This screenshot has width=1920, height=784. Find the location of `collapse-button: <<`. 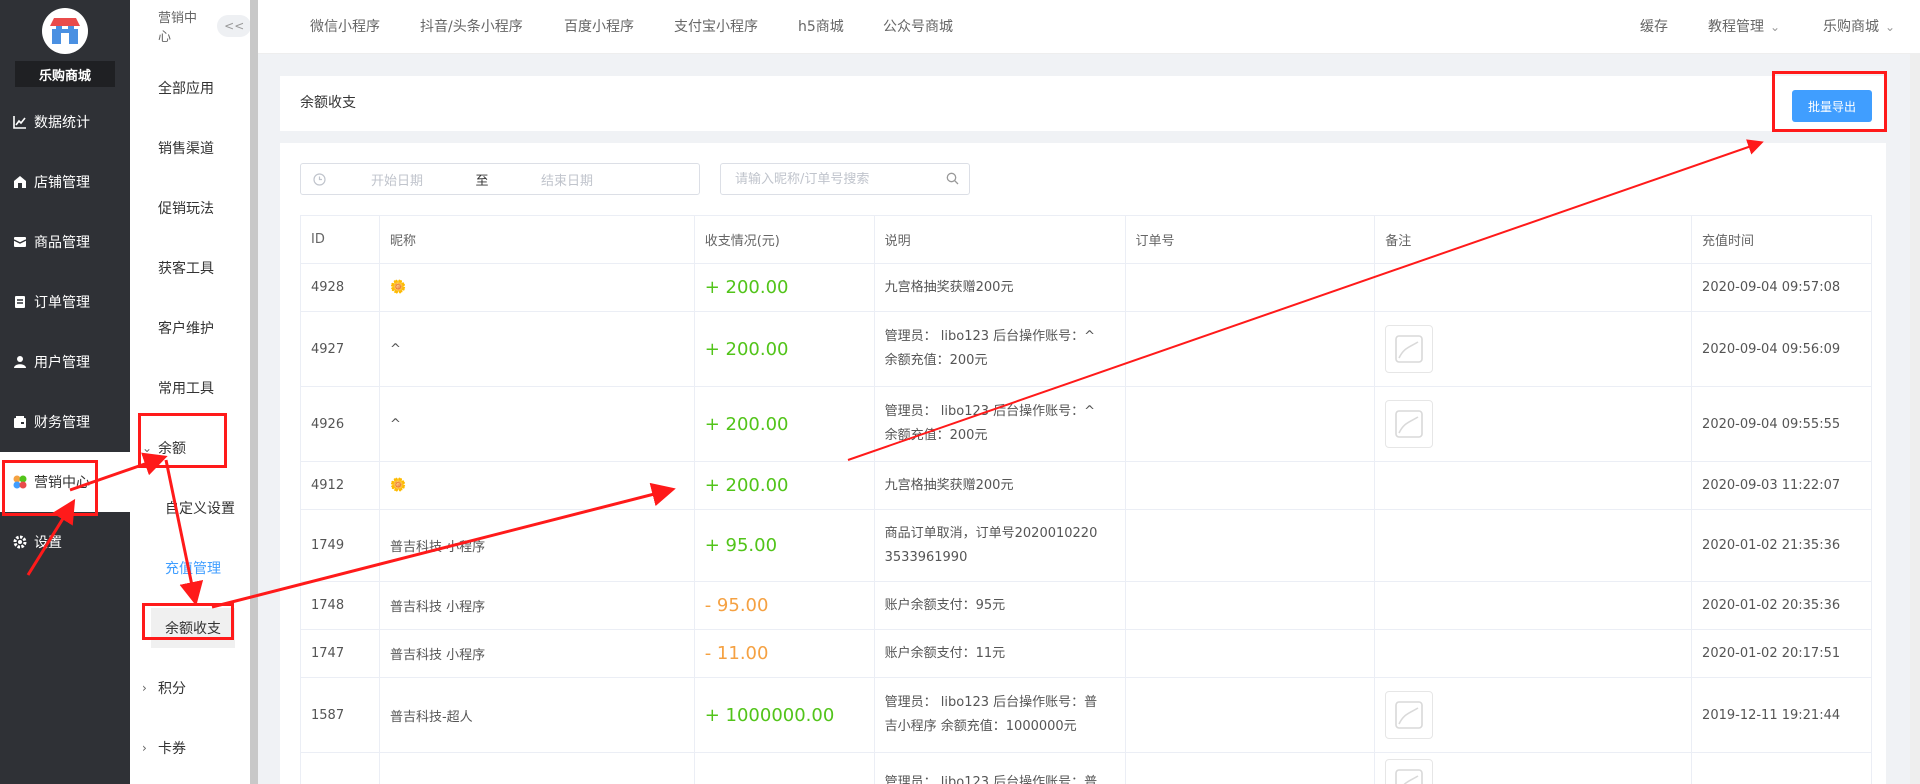

collapse-button: << is located at coordinates (234, 26).